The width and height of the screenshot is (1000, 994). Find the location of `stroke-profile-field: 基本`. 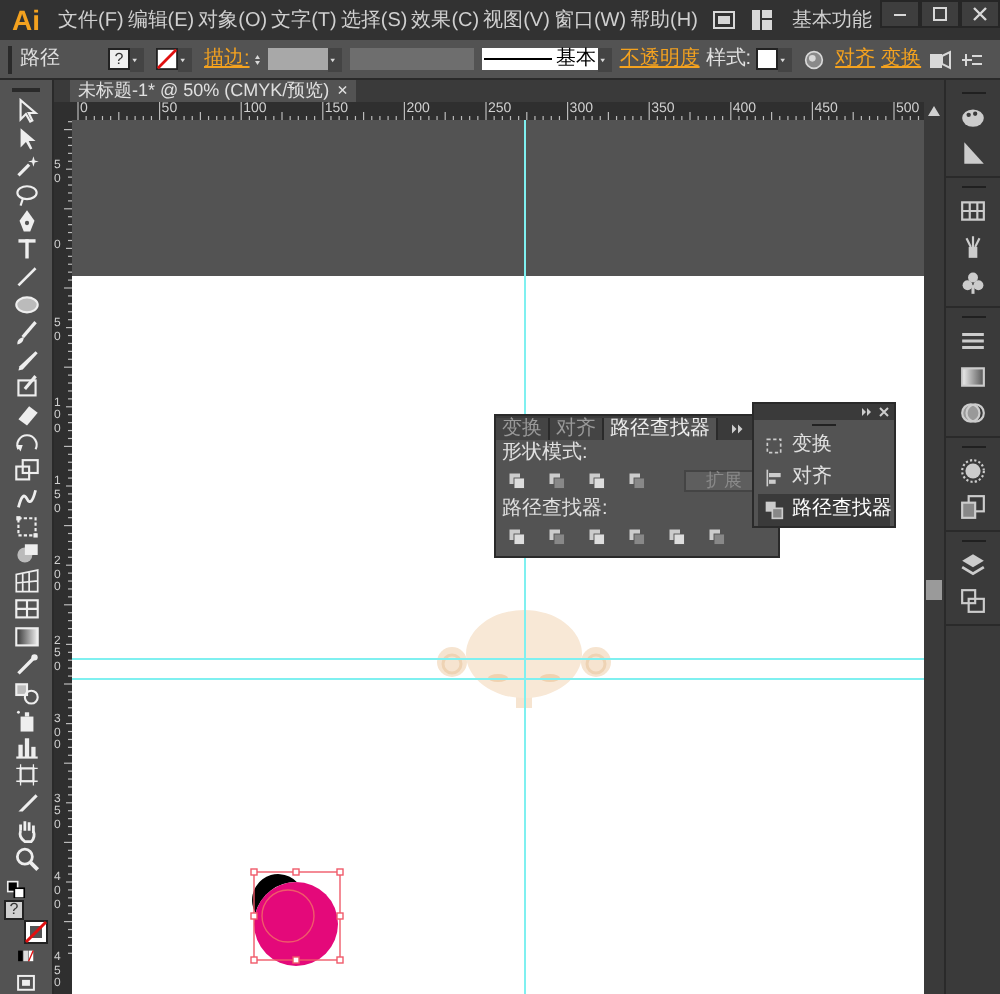

stroke-profile-field: 基本 is located at coordinates (539, 59).